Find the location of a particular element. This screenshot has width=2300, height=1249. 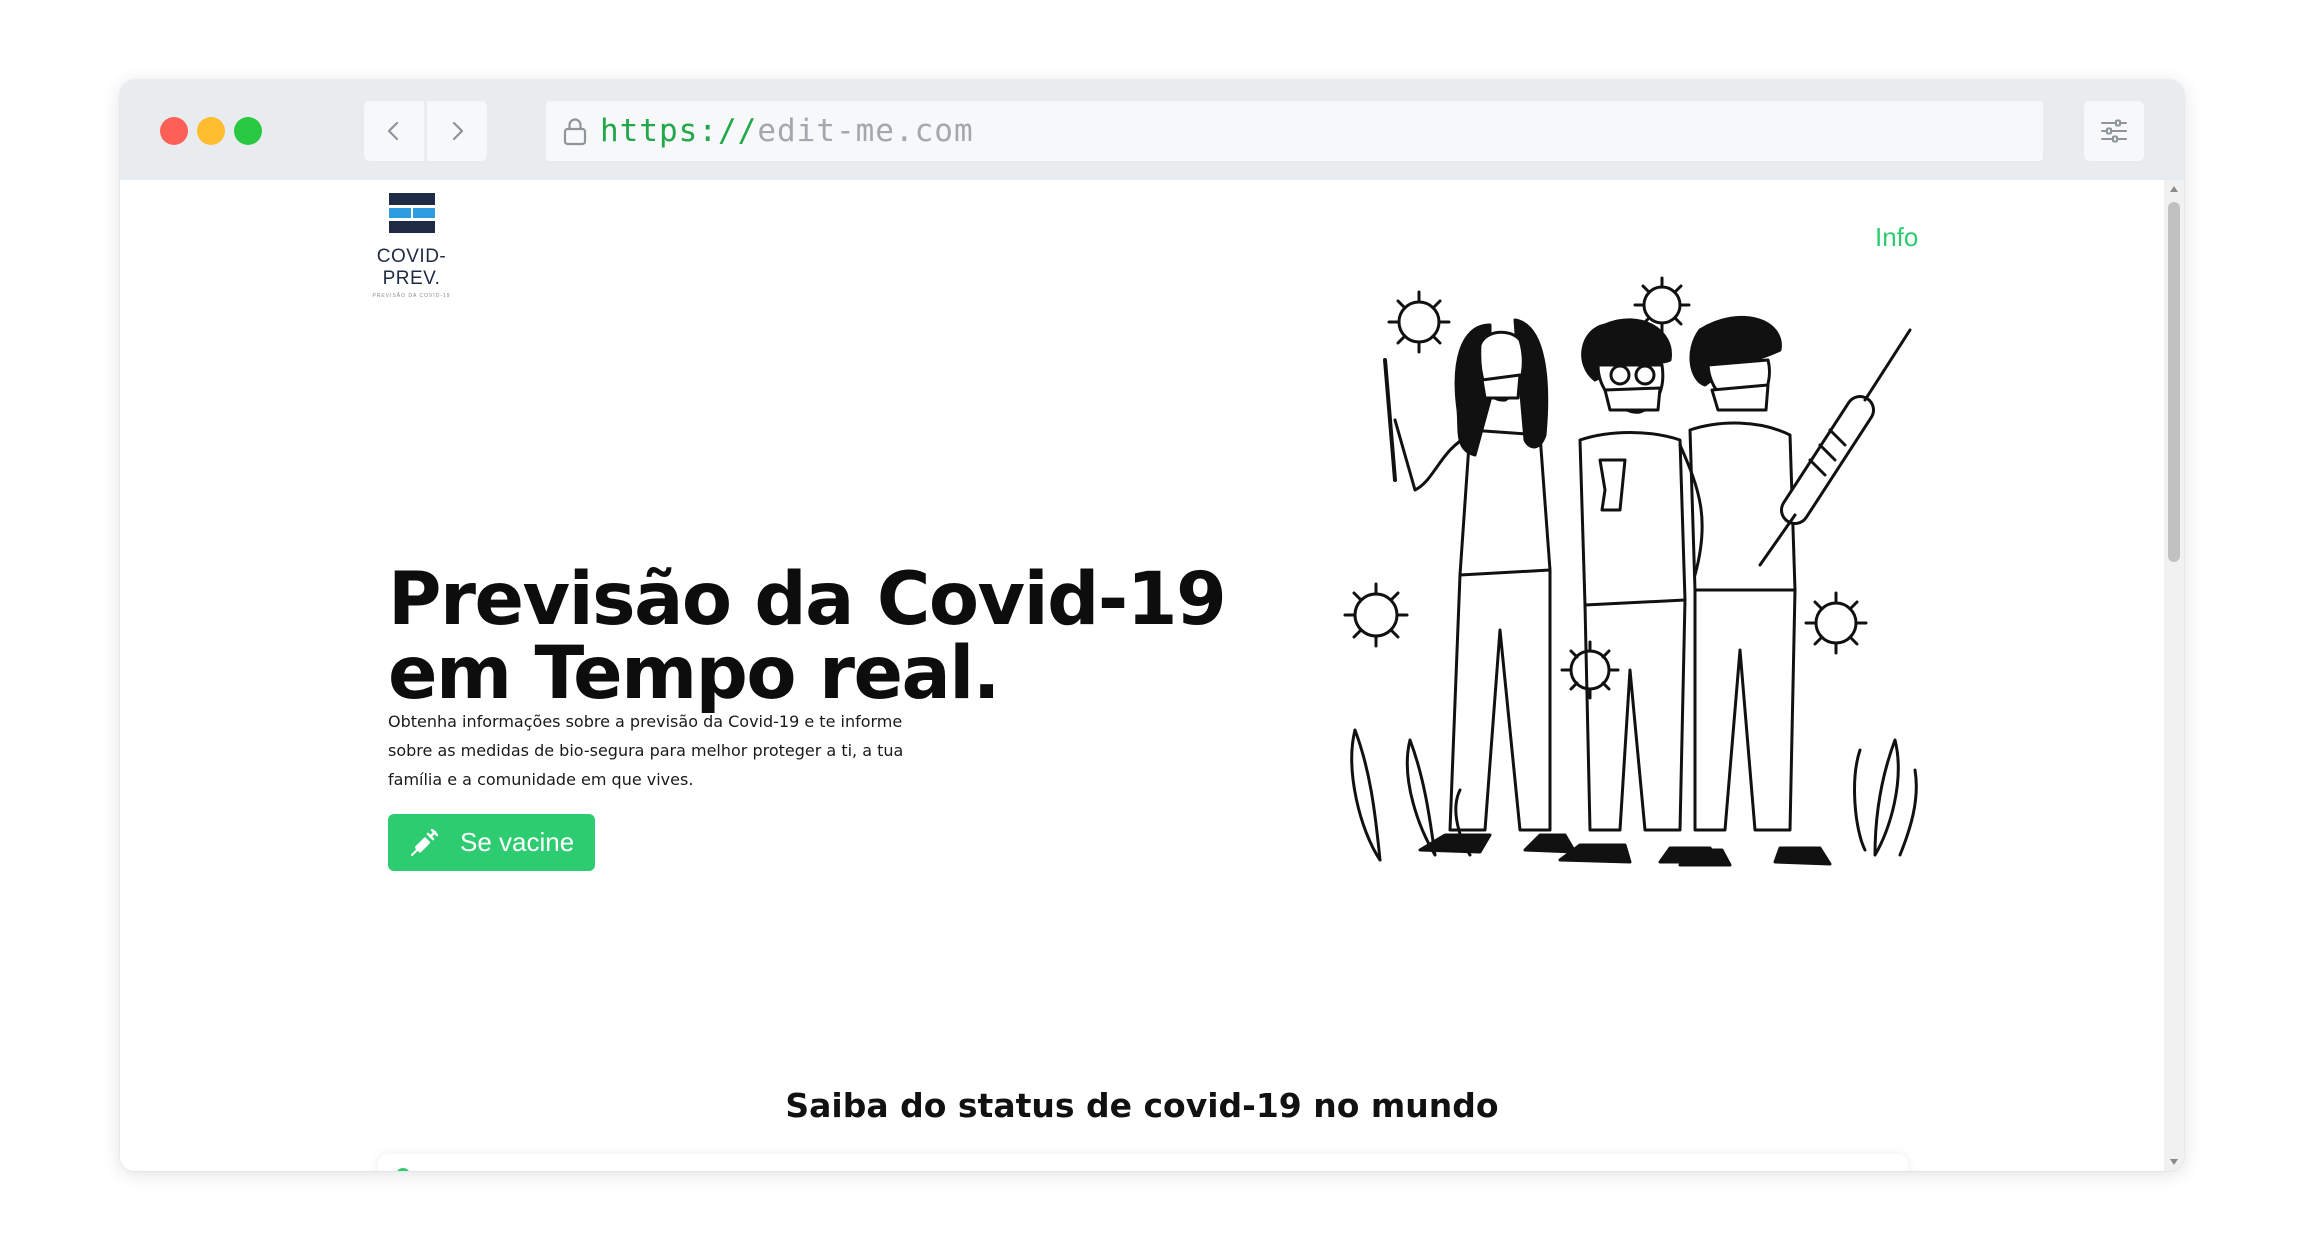

hero-title-line-1: Previsão da Covid-19 is located at coordinates (807, 599).